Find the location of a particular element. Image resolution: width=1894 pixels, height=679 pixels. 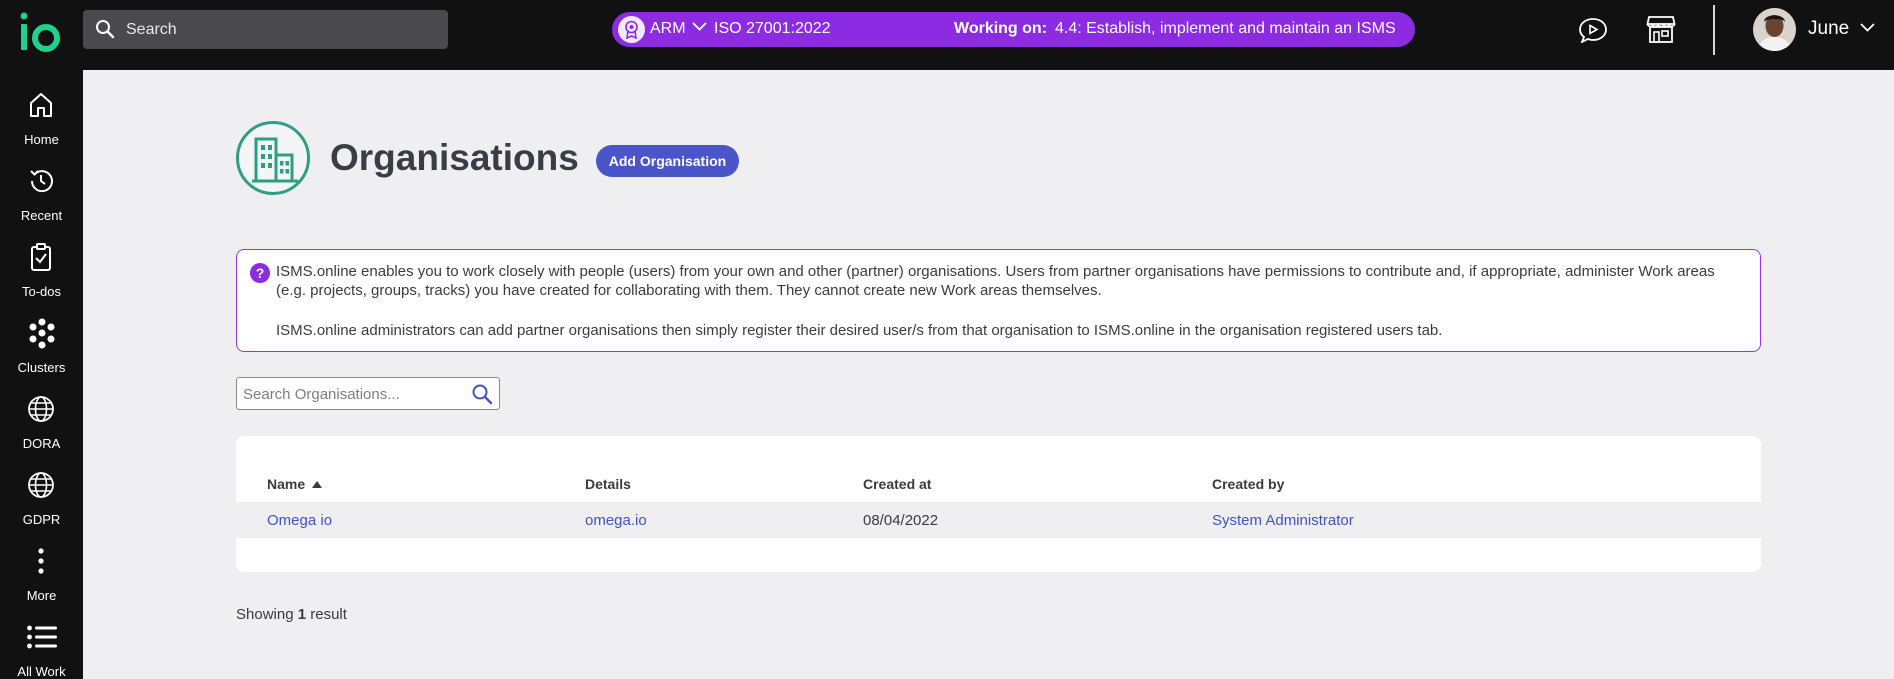

sidebar-item-gdpr: GDPR is located at coordinates (41, 499).